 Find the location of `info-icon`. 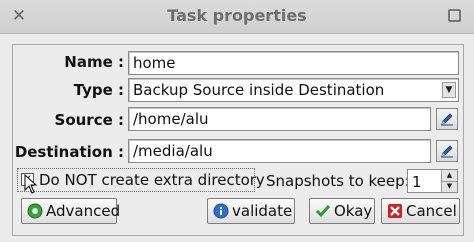

info-icon is located at coordinates (221, 211).